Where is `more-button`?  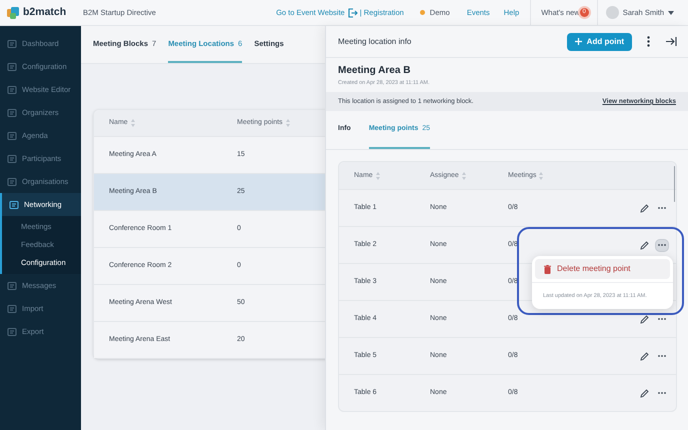 more-button is located at coordinates (662, 245).